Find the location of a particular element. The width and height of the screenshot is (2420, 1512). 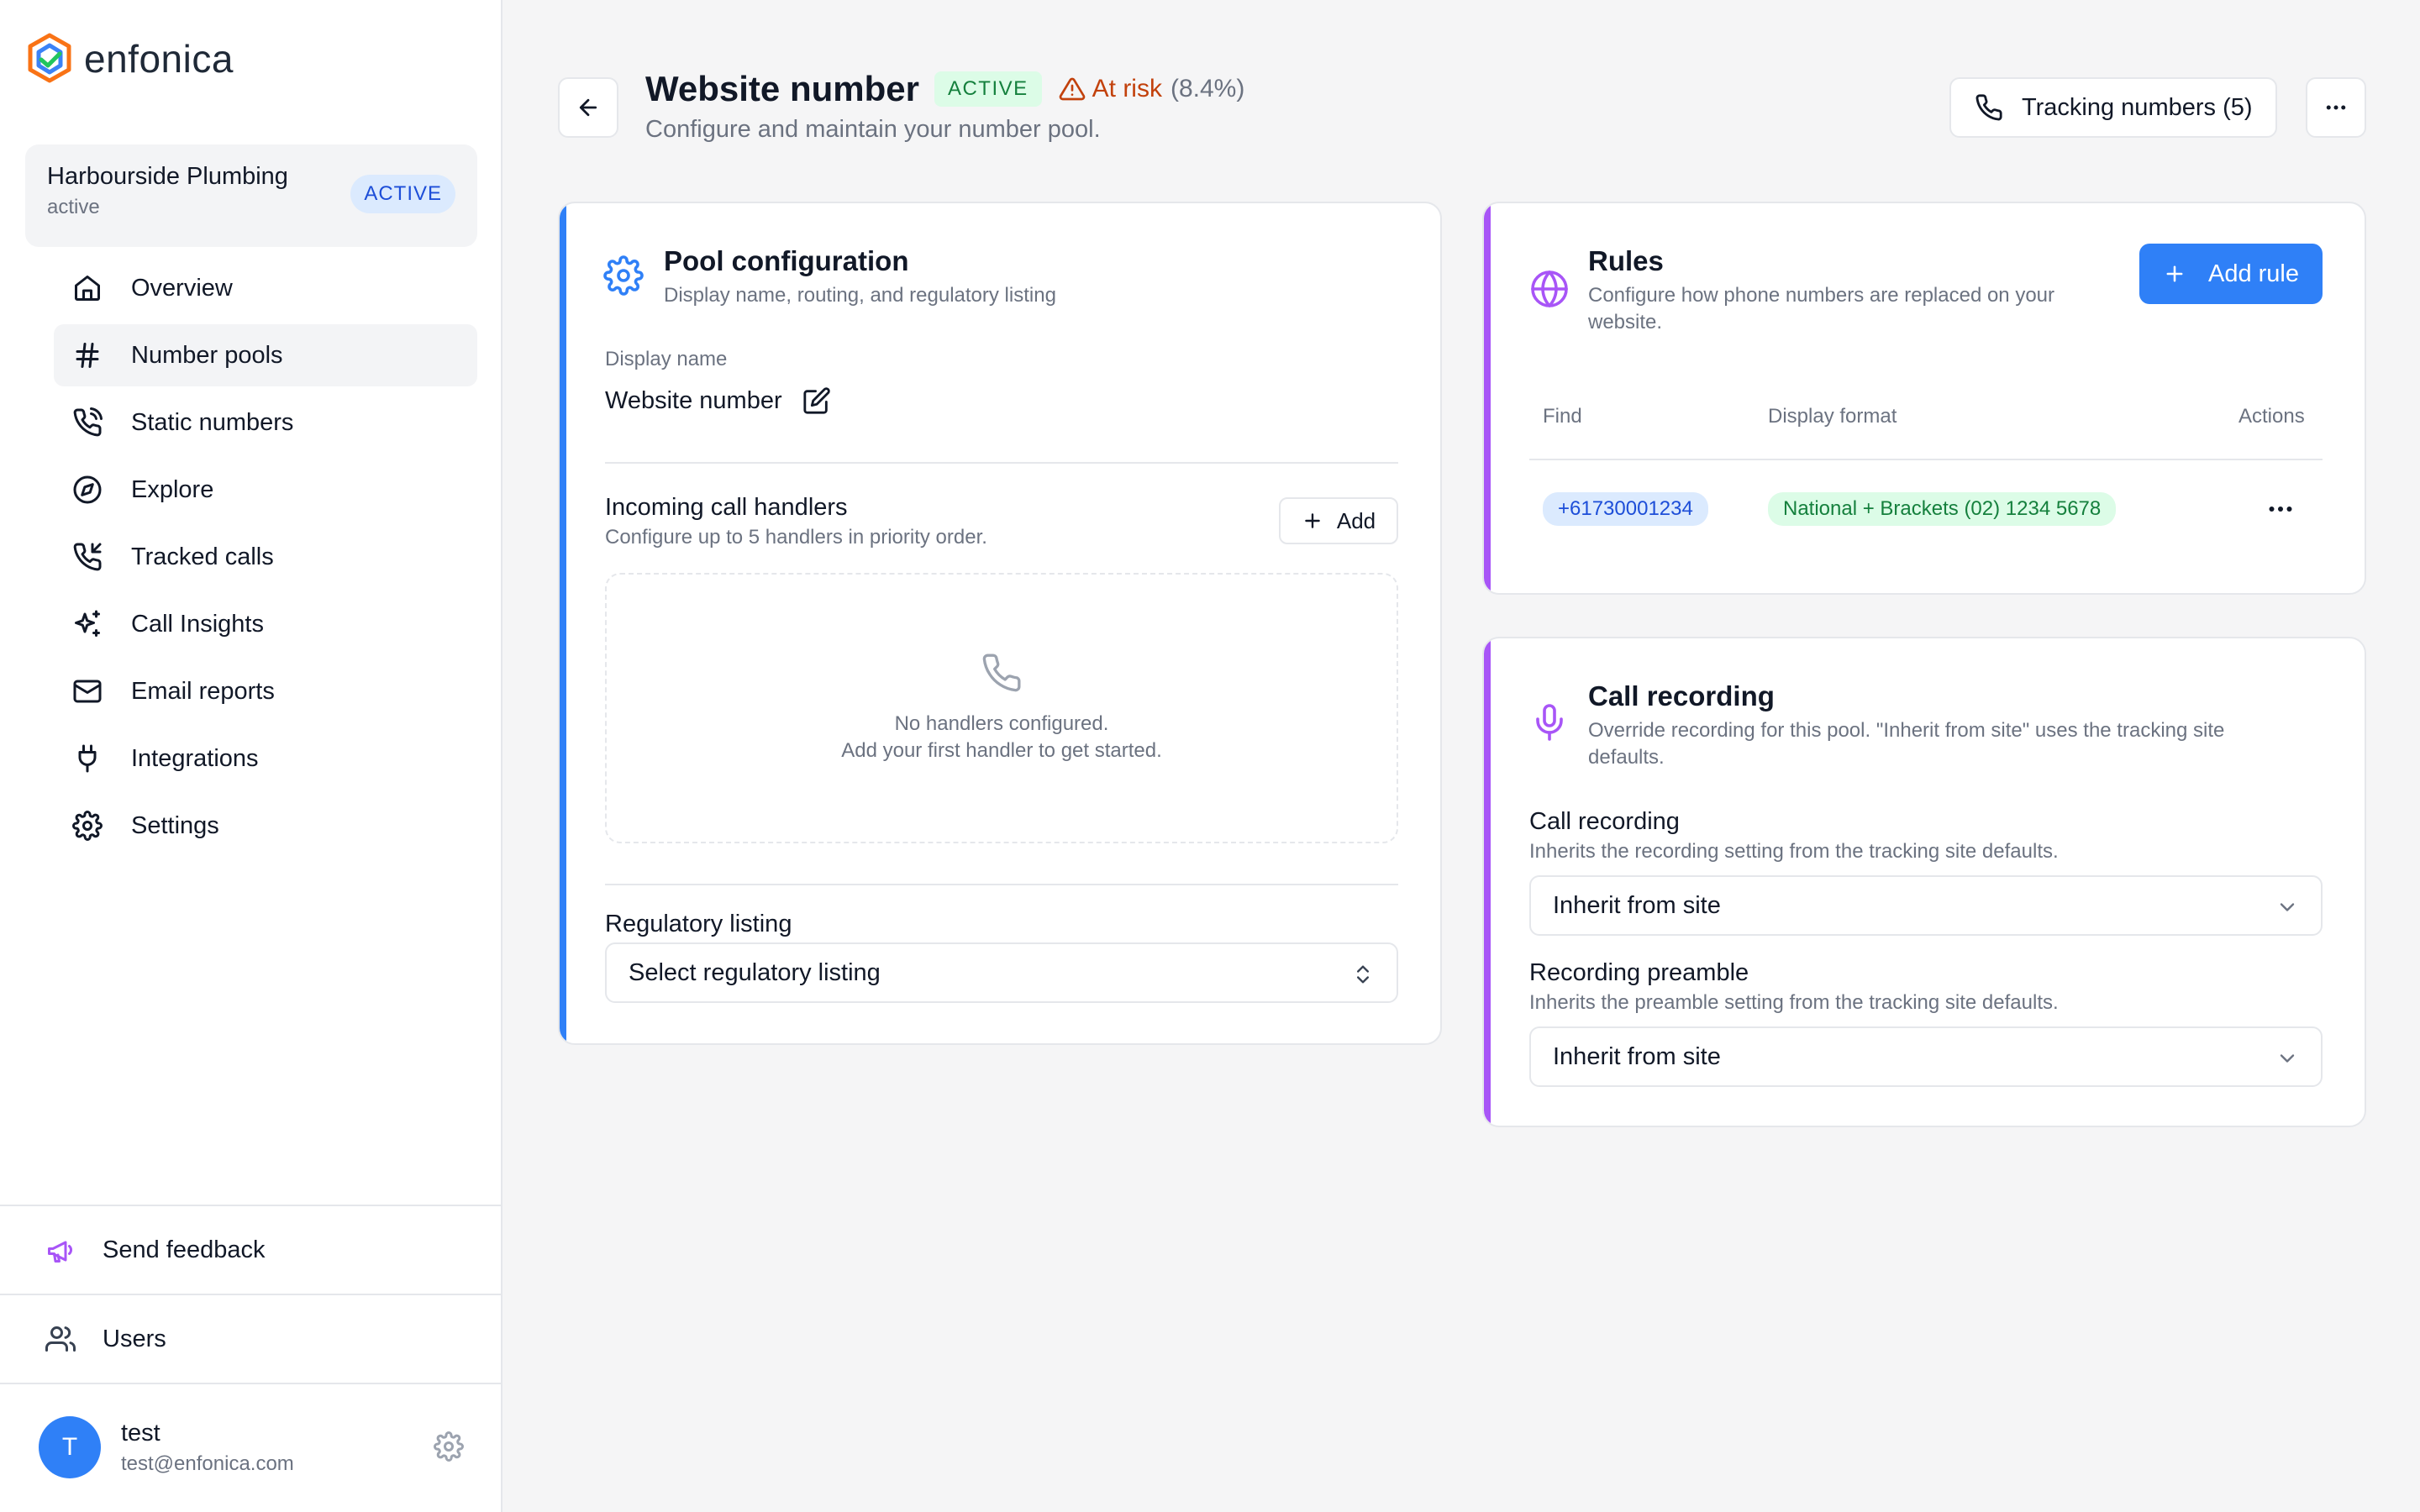

recording-preamble-value: Inherit from site is located at coordinates (1637, 1056).